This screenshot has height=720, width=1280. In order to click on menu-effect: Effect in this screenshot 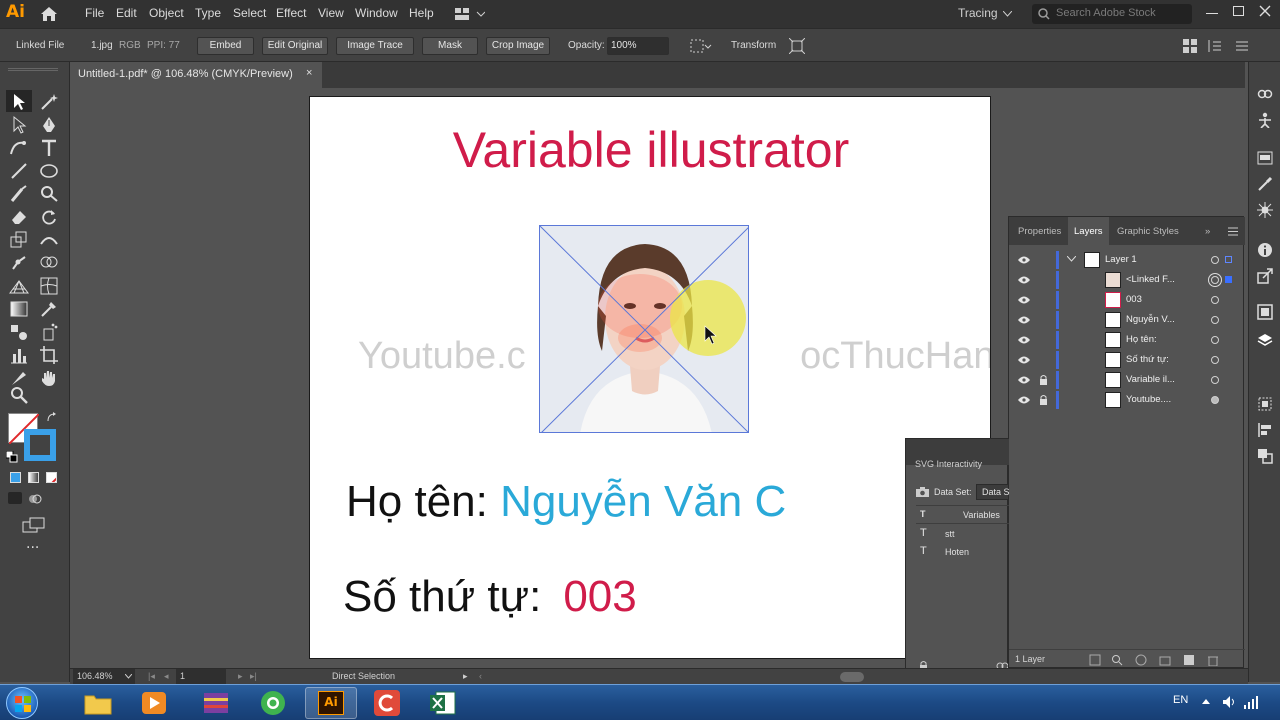, I will do `click(291, 13)`.